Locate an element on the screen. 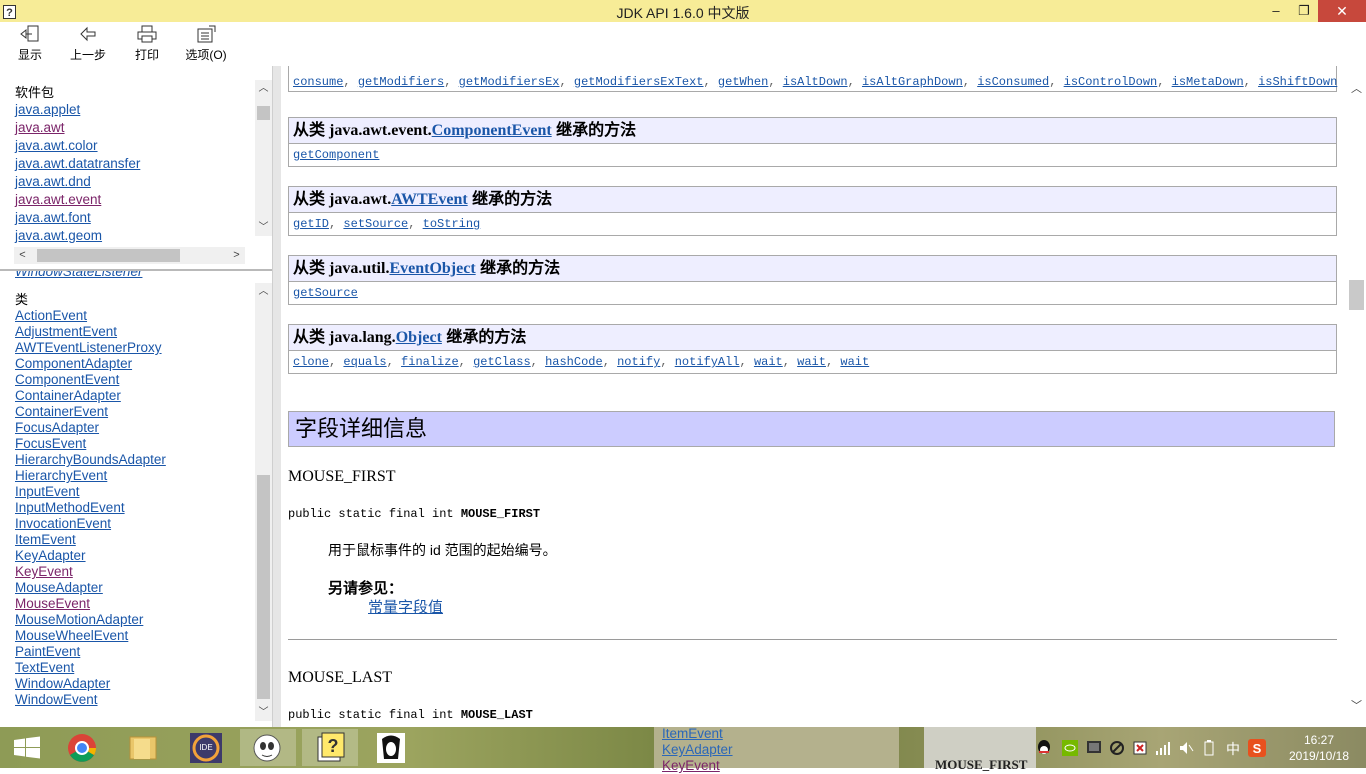 The width and height of the screenshot is (1366, 774). class-link: KeyEvent is located at coordinates (90, 572).